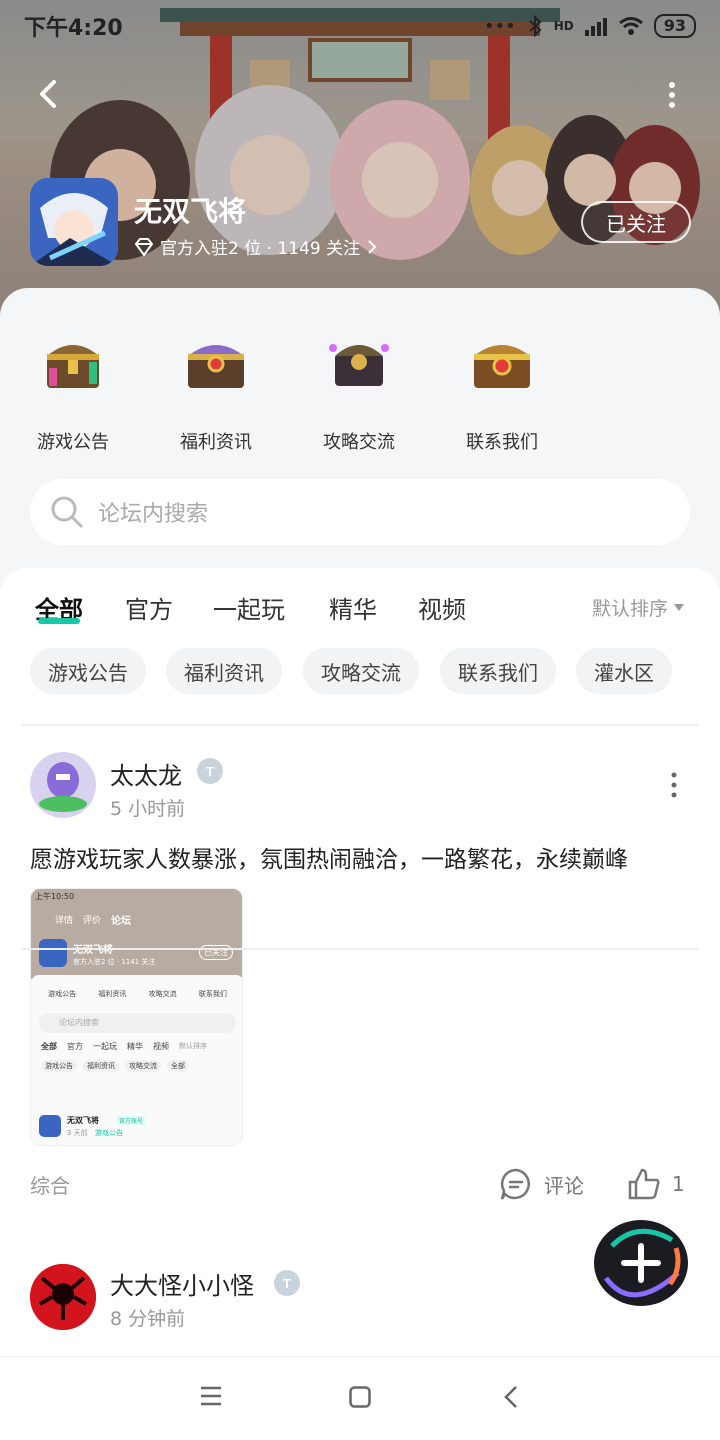 This screenshot has width=720, height=1440. What do you see at coordinates (678, 1184) in the screenshot?
I see `like-count: 1` at bounding box center [678, 1184].